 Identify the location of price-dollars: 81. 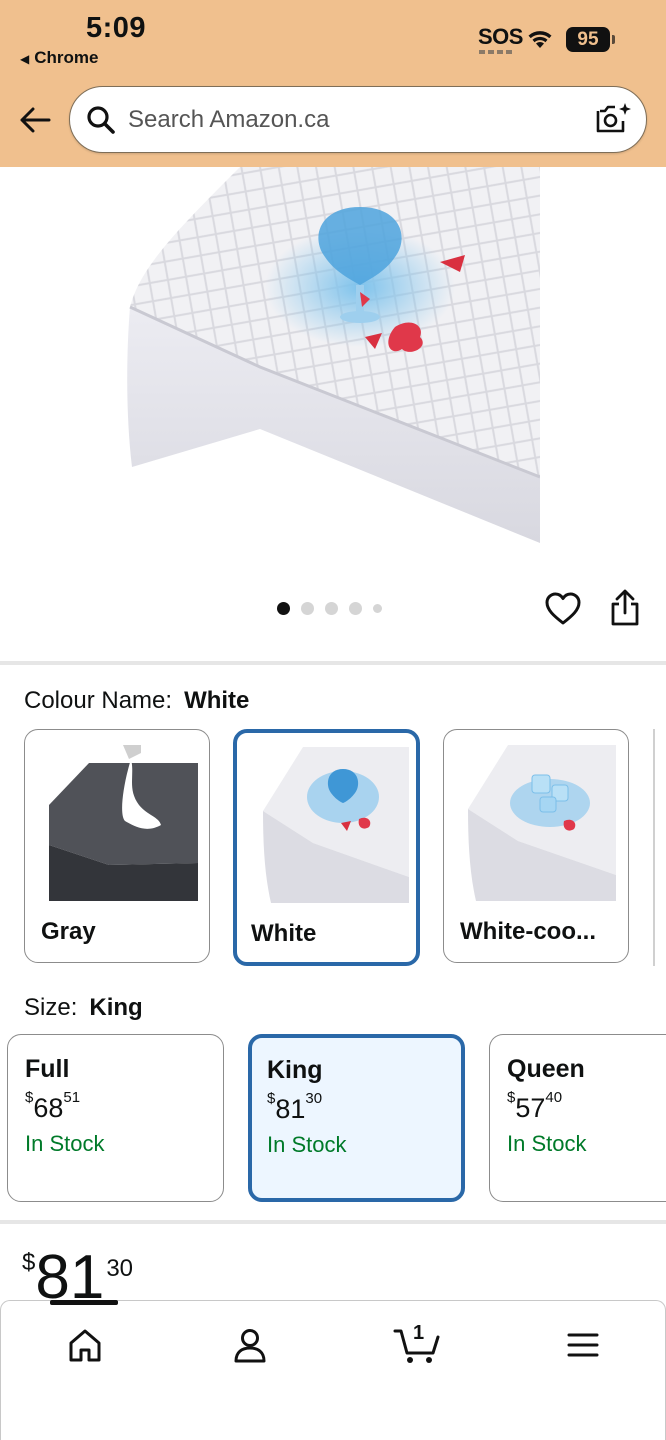
(290, 1109).